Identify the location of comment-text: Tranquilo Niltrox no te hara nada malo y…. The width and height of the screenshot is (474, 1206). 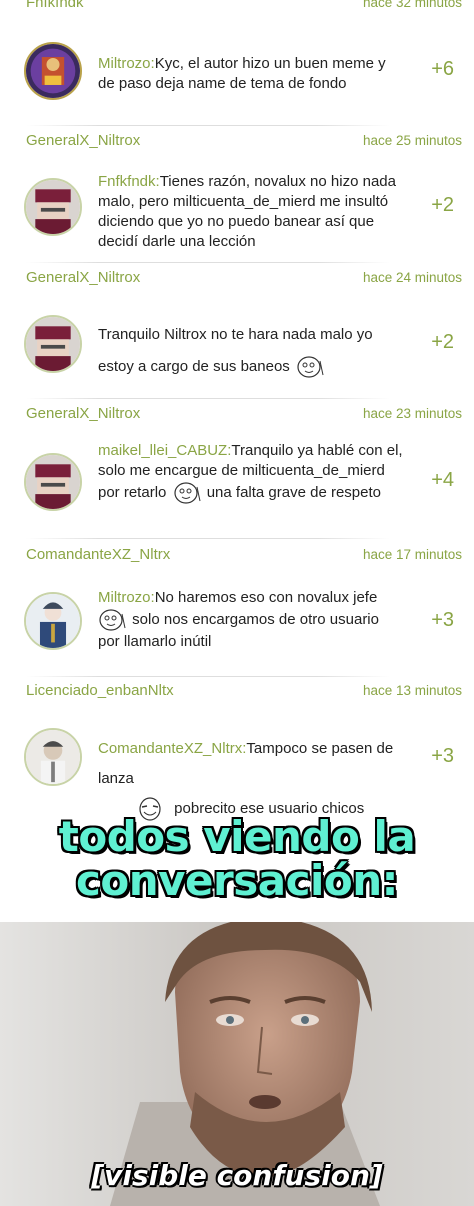
(250, 351).